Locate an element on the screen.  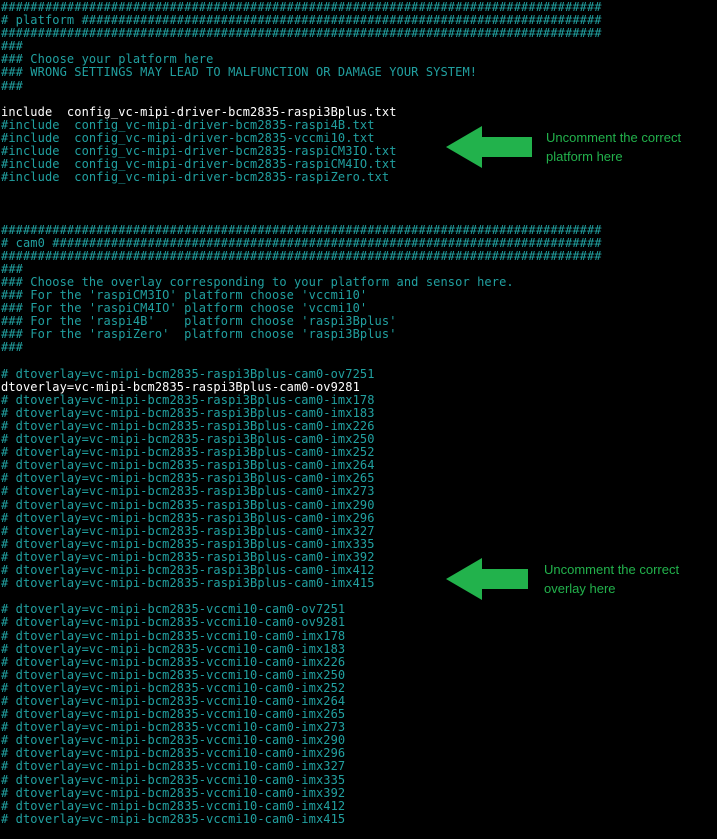
platform-annotation-line2: platform here is located at coordinates (584, 156).